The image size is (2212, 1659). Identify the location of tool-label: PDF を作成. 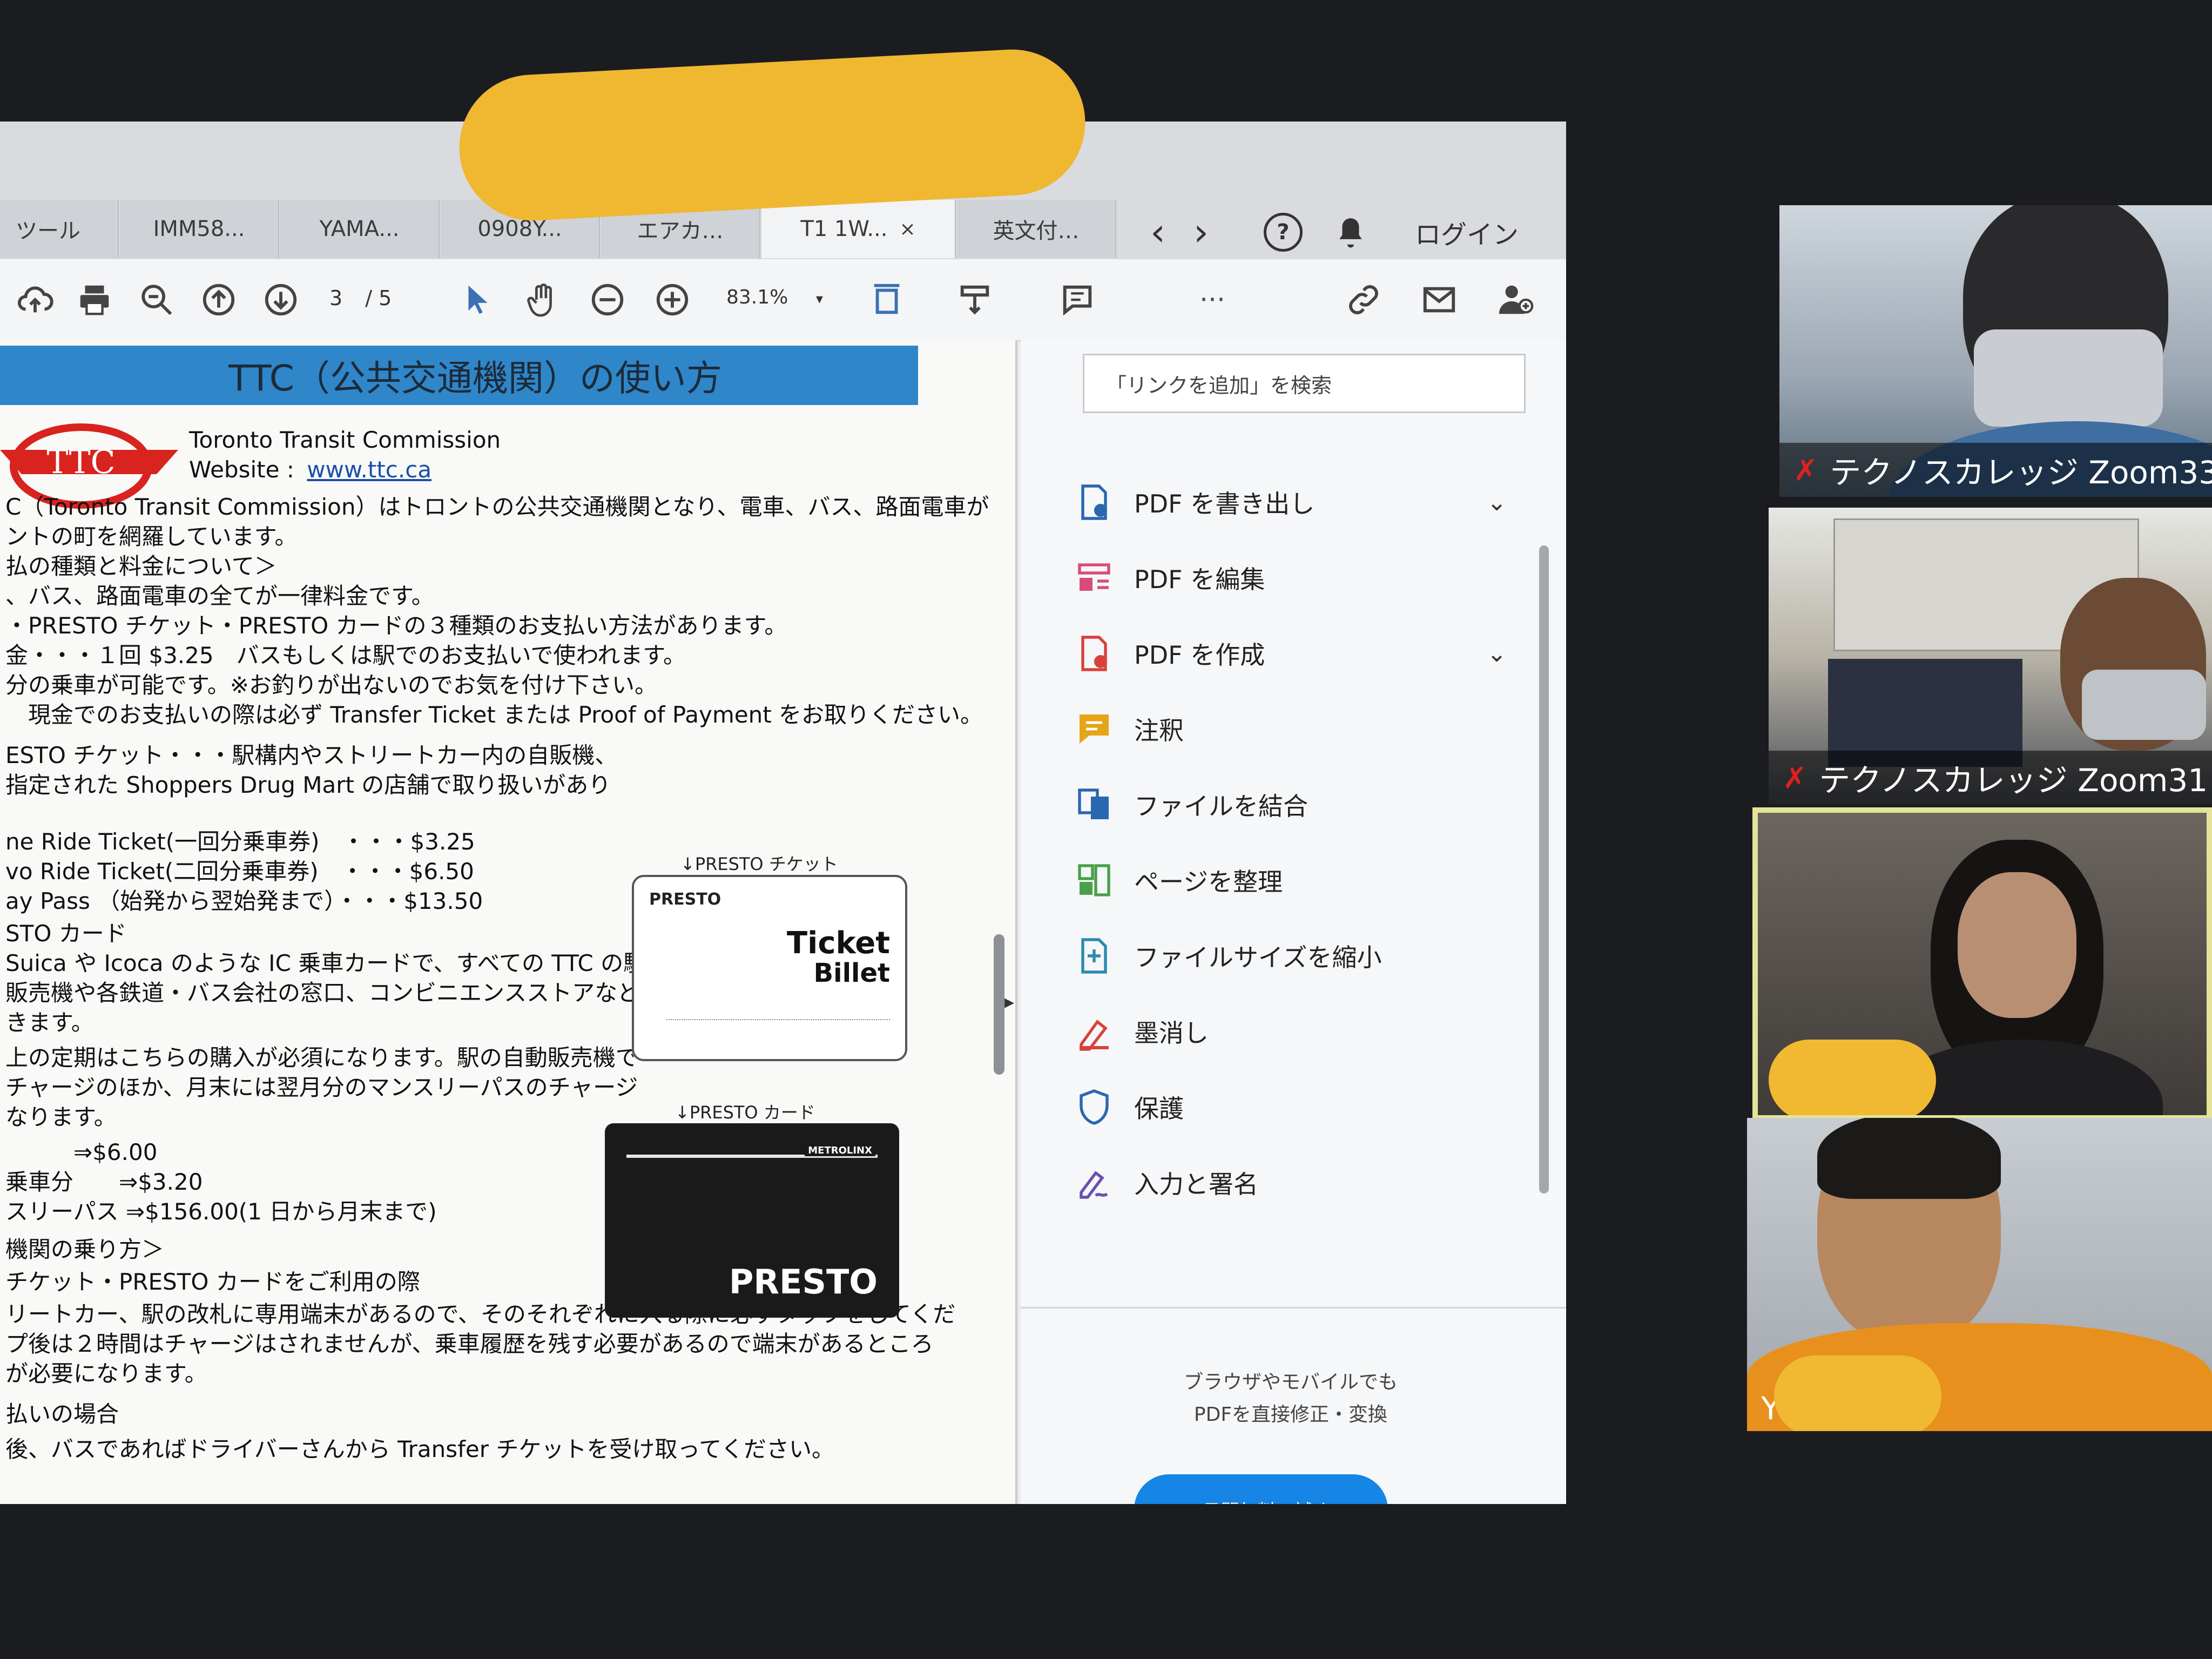
(1199, 655).